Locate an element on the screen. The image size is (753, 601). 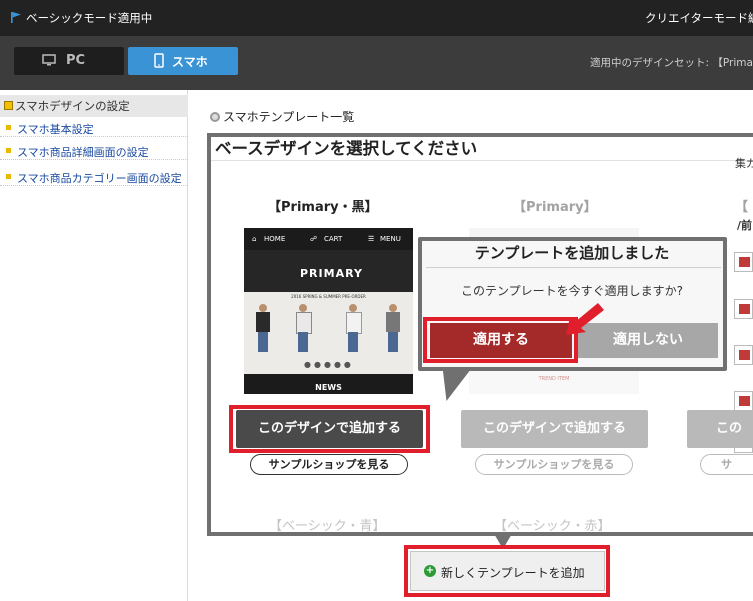
preview-nav-home: HOME is located at coordinates (275, 239).